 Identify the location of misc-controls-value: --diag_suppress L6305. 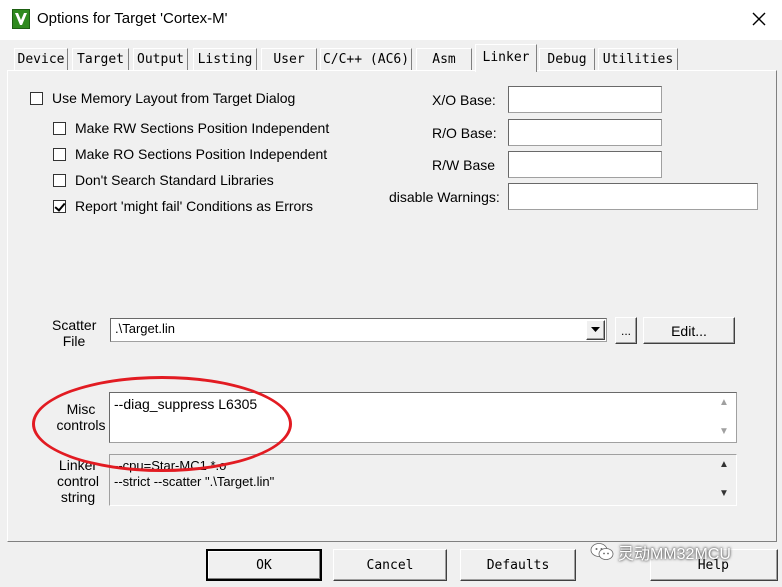
(186, 404).